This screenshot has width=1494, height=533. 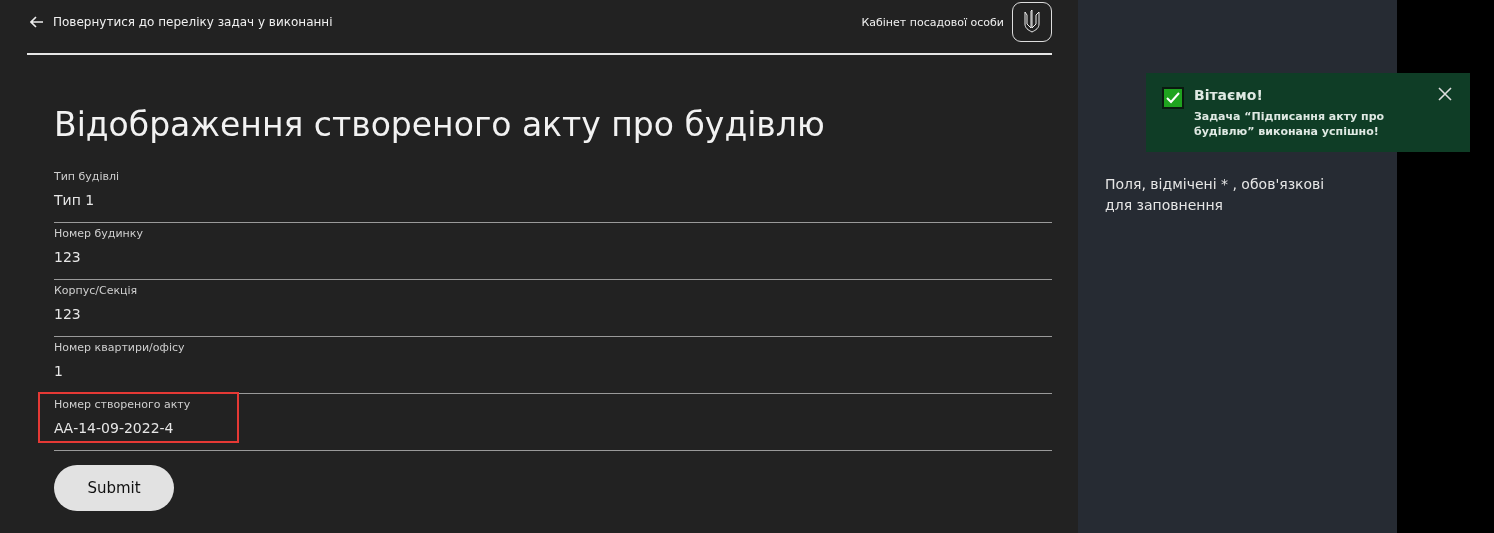 What do you see at coordinates (114, 428) in the screenshot?
I see `field-value: АА-14-09-2022-4` at bounding box center [114, 428].